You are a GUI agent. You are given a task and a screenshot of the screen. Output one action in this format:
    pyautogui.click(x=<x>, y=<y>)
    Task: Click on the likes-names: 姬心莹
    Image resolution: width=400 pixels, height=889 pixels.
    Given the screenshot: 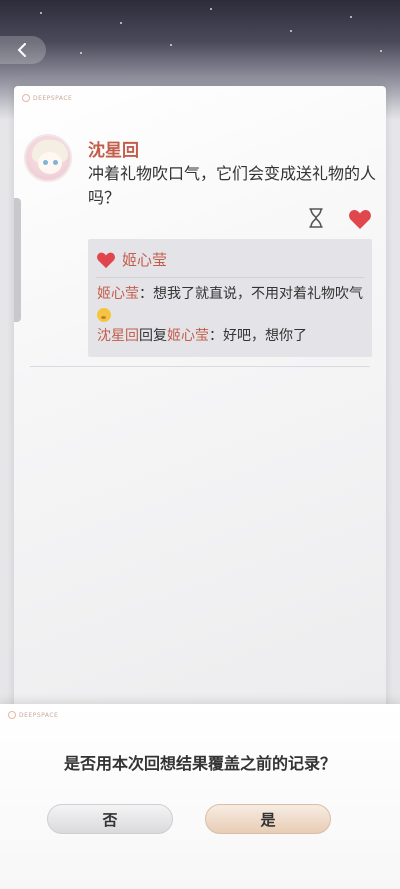 What is the action you would take?
    pyautogui.click(x=144, y=259)
    